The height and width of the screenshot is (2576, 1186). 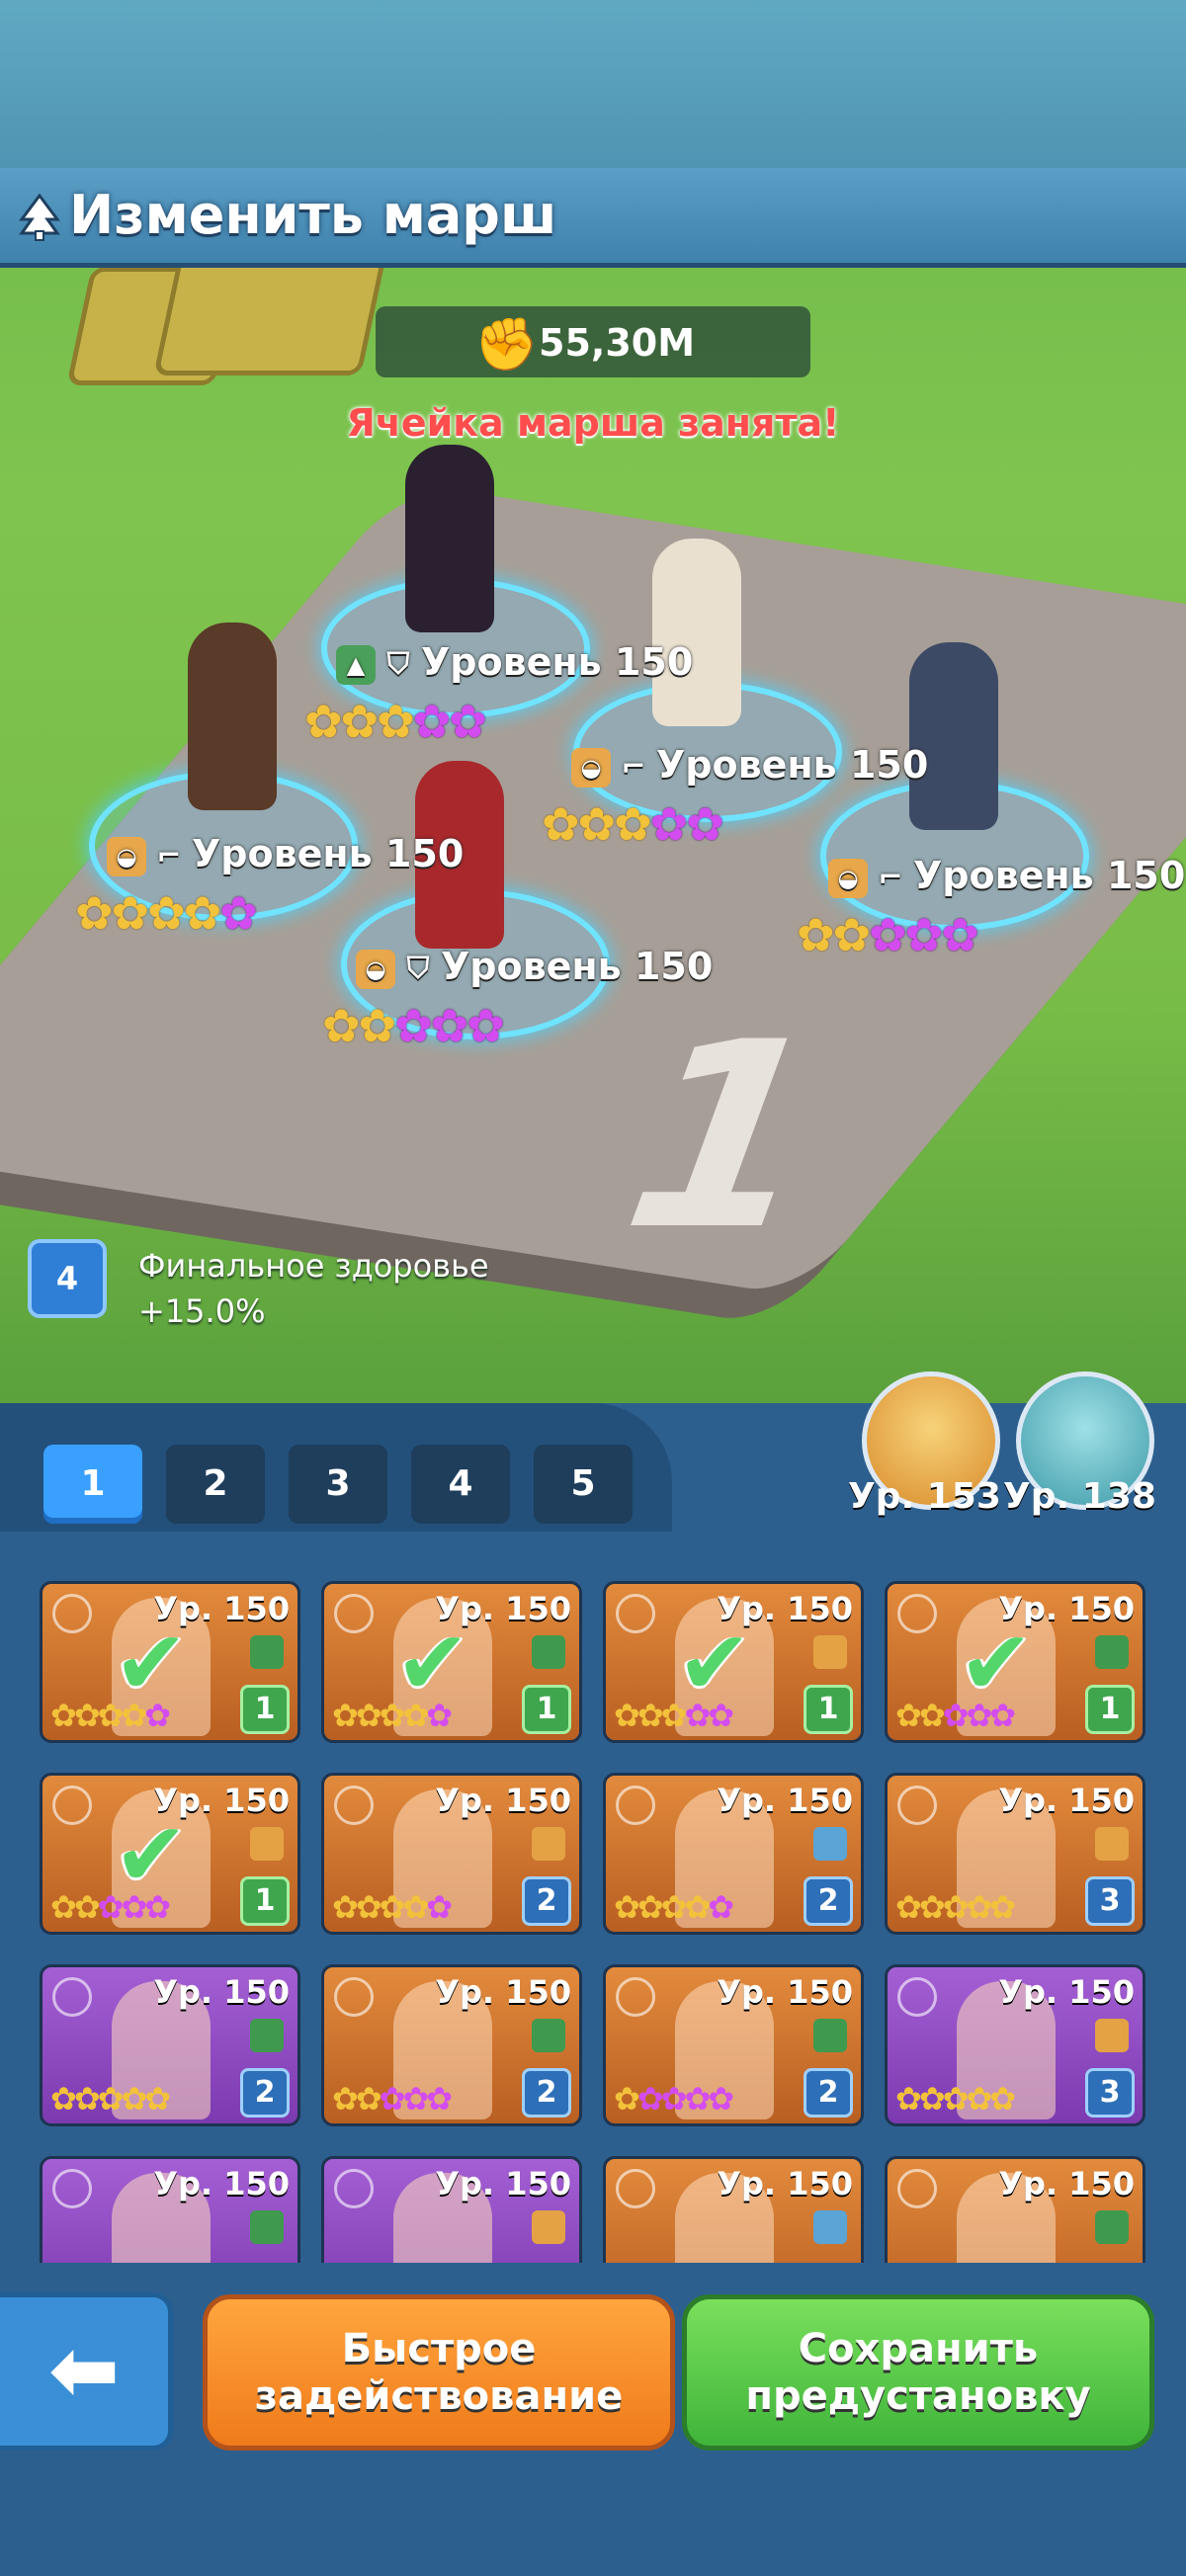 What do you see at coordinates (338, 1484) in the screenshot?
I see `tab-preset-3: 3` at bounding box center [338, 1484].